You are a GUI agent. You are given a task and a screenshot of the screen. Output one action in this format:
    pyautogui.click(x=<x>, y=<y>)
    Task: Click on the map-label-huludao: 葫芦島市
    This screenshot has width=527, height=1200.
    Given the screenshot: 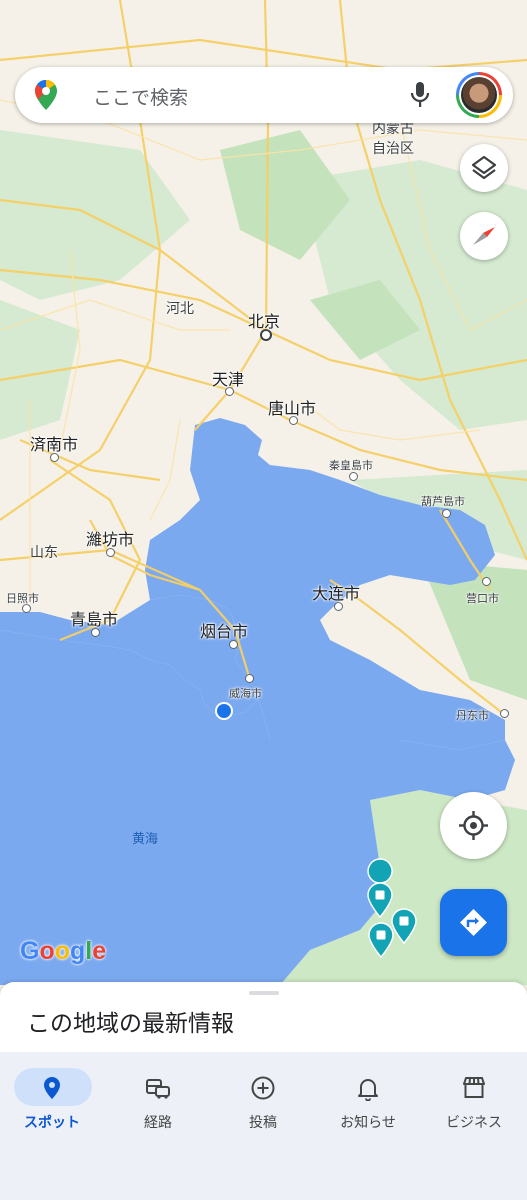 What is the action you would take?
    pyautogui.click(x=443, y=501)
    